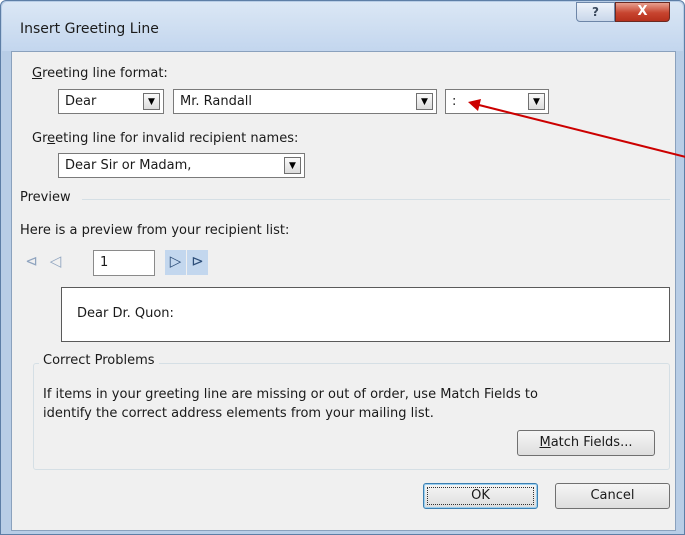  What do you see at coordinates (31, 262) in the screenshot?
I see `first-record-icon: ⊲` at bounding box center [31, 262].